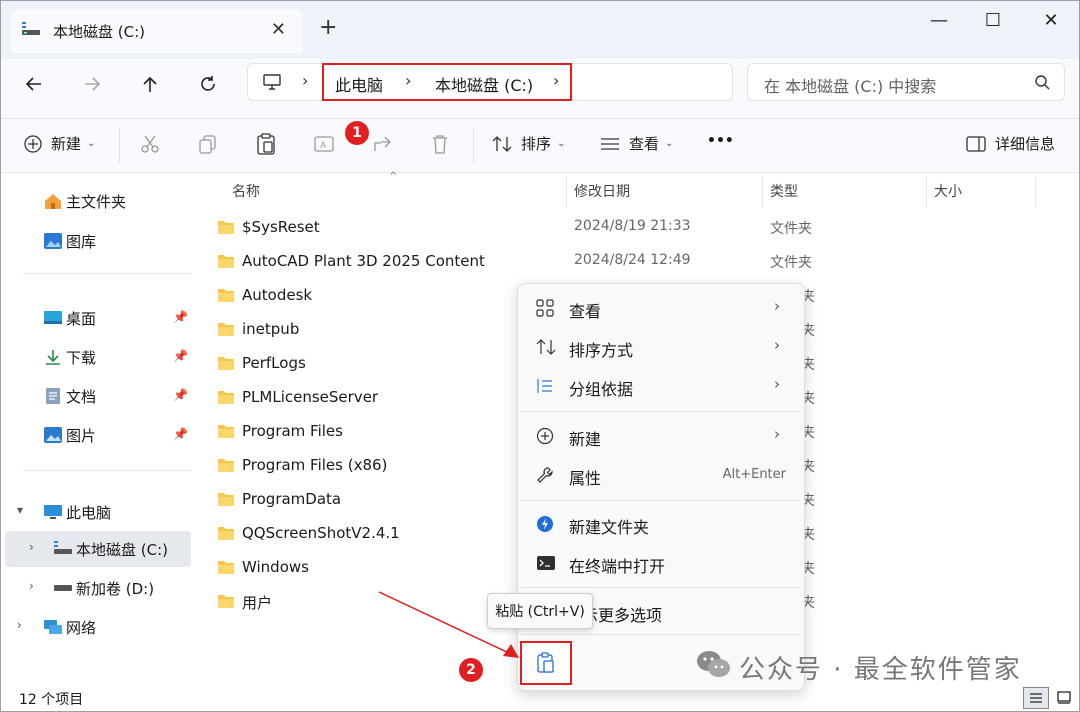 Image resolution: width=1080 pixels, height=712 pixels. What do you see at coordinates (275, 567) in the screenshot?
I see `file-name: Windows` at bounding box center [275, 567].